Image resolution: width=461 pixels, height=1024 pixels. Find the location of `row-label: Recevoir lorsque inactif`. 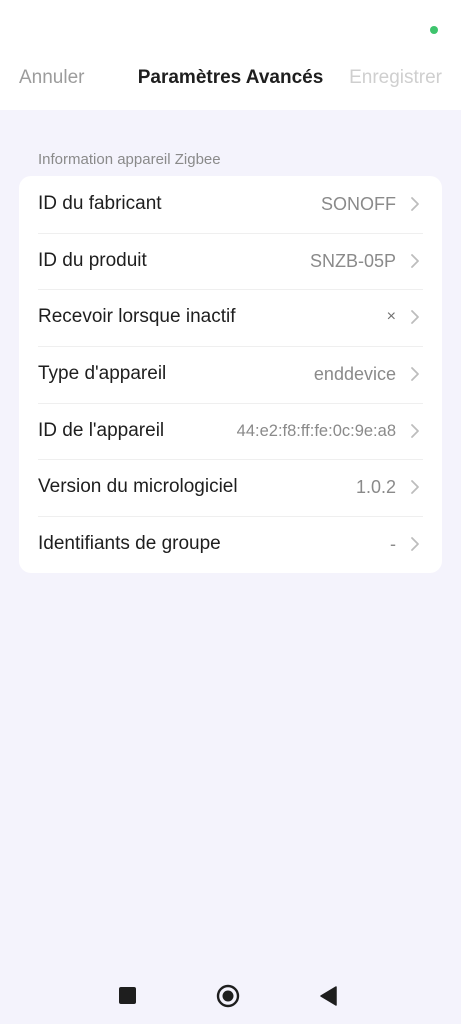

row-label: Recevoir lorsque inactif is located at coordinates (137, 317).